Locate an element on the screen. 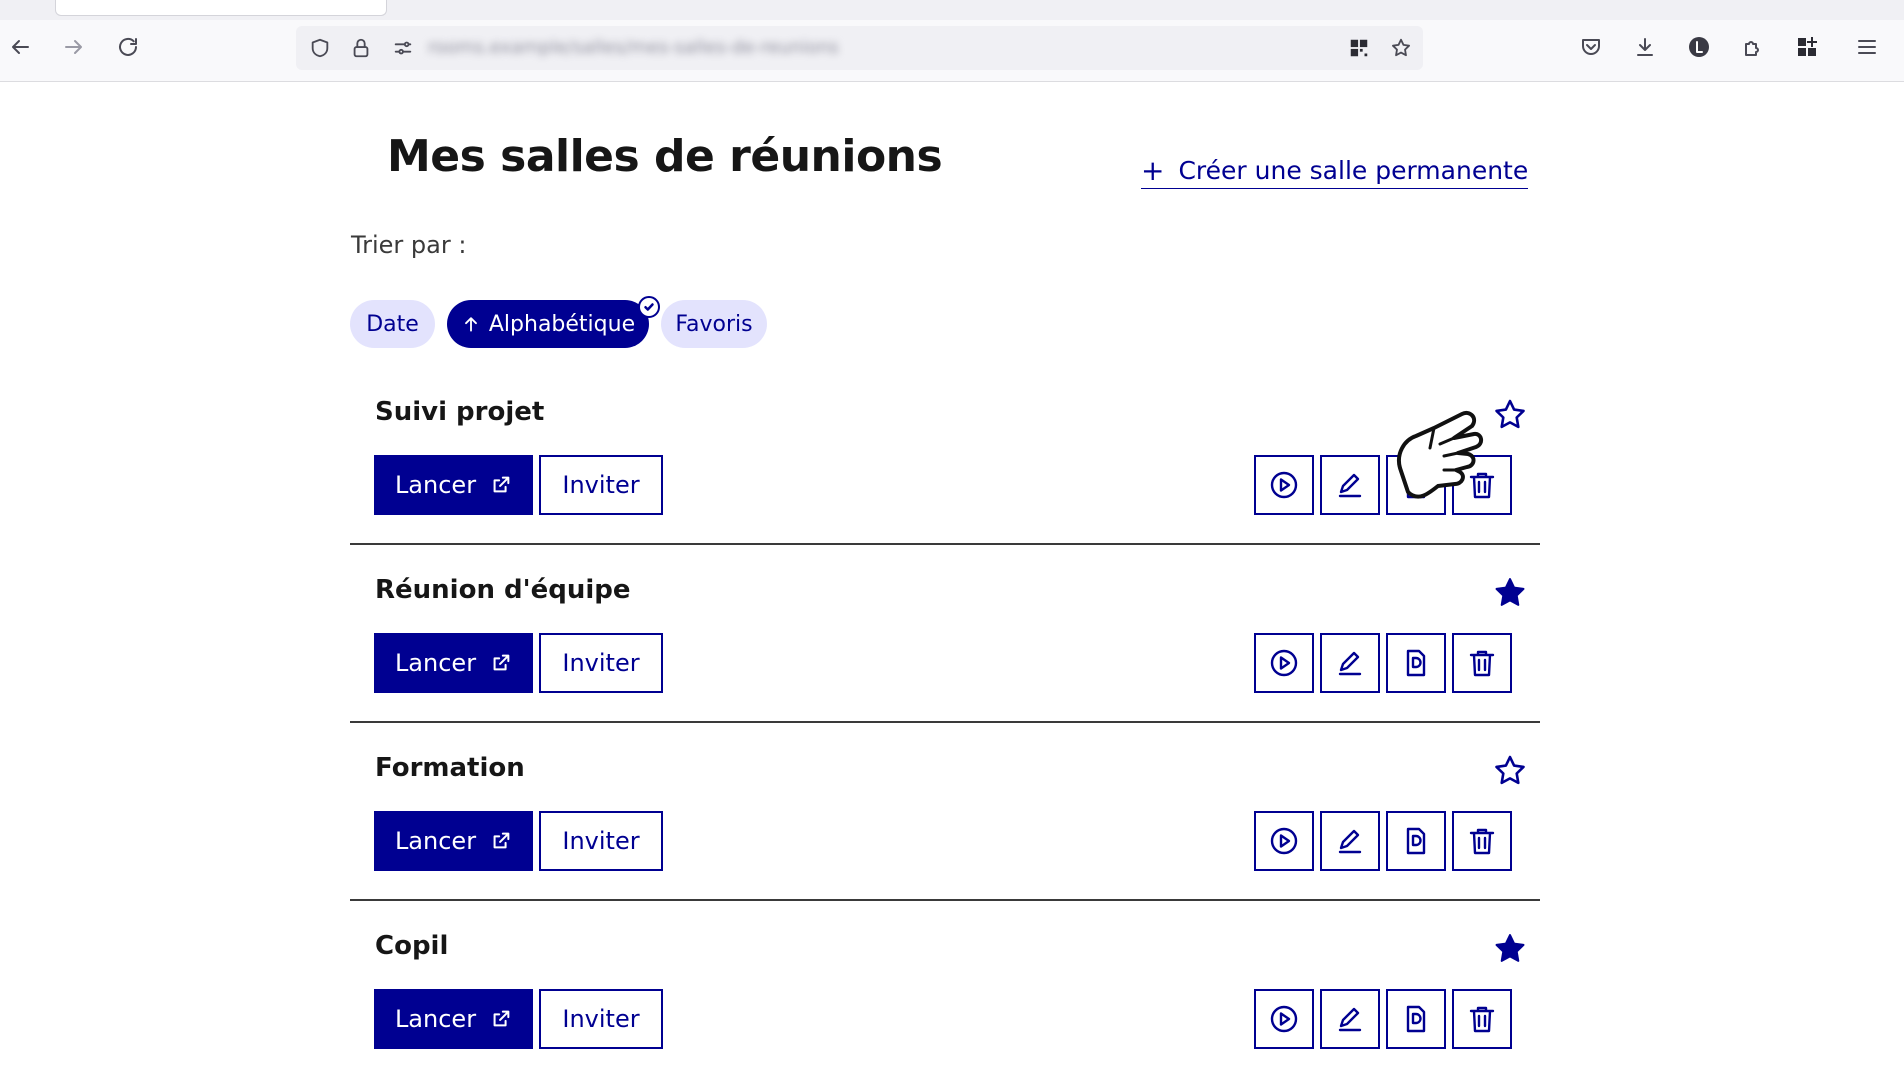 This screenshot has height=1079, width=1904. extensions-button is located at coordinates (1753, 47).